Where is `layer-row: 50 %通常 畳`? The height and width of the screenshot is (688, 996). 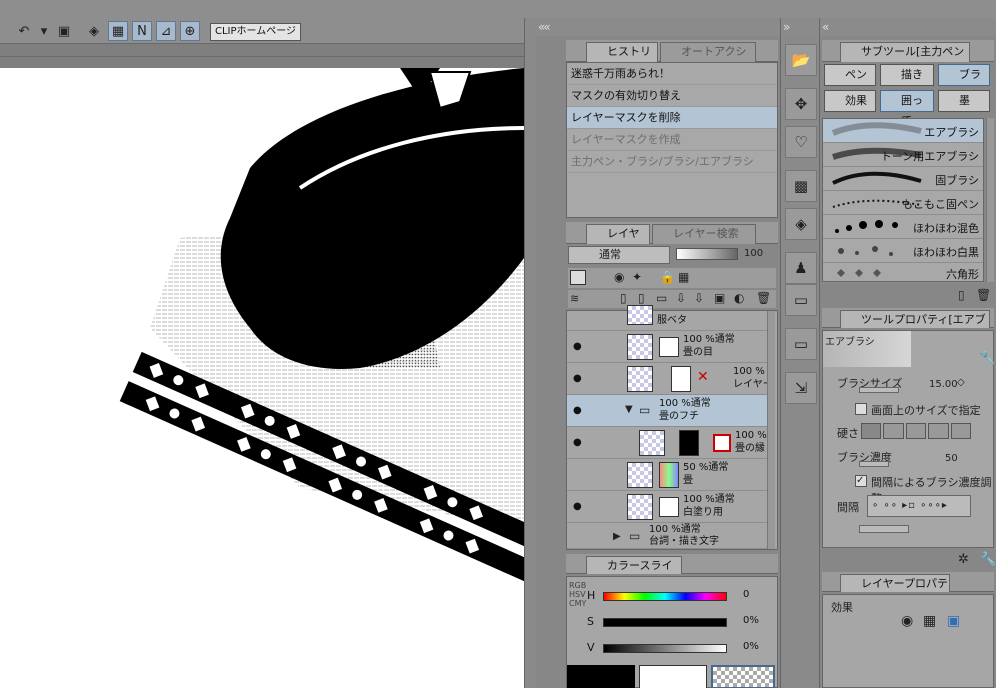
layer-row: 50 %通常 畳 is located at coordinates (667, 475).